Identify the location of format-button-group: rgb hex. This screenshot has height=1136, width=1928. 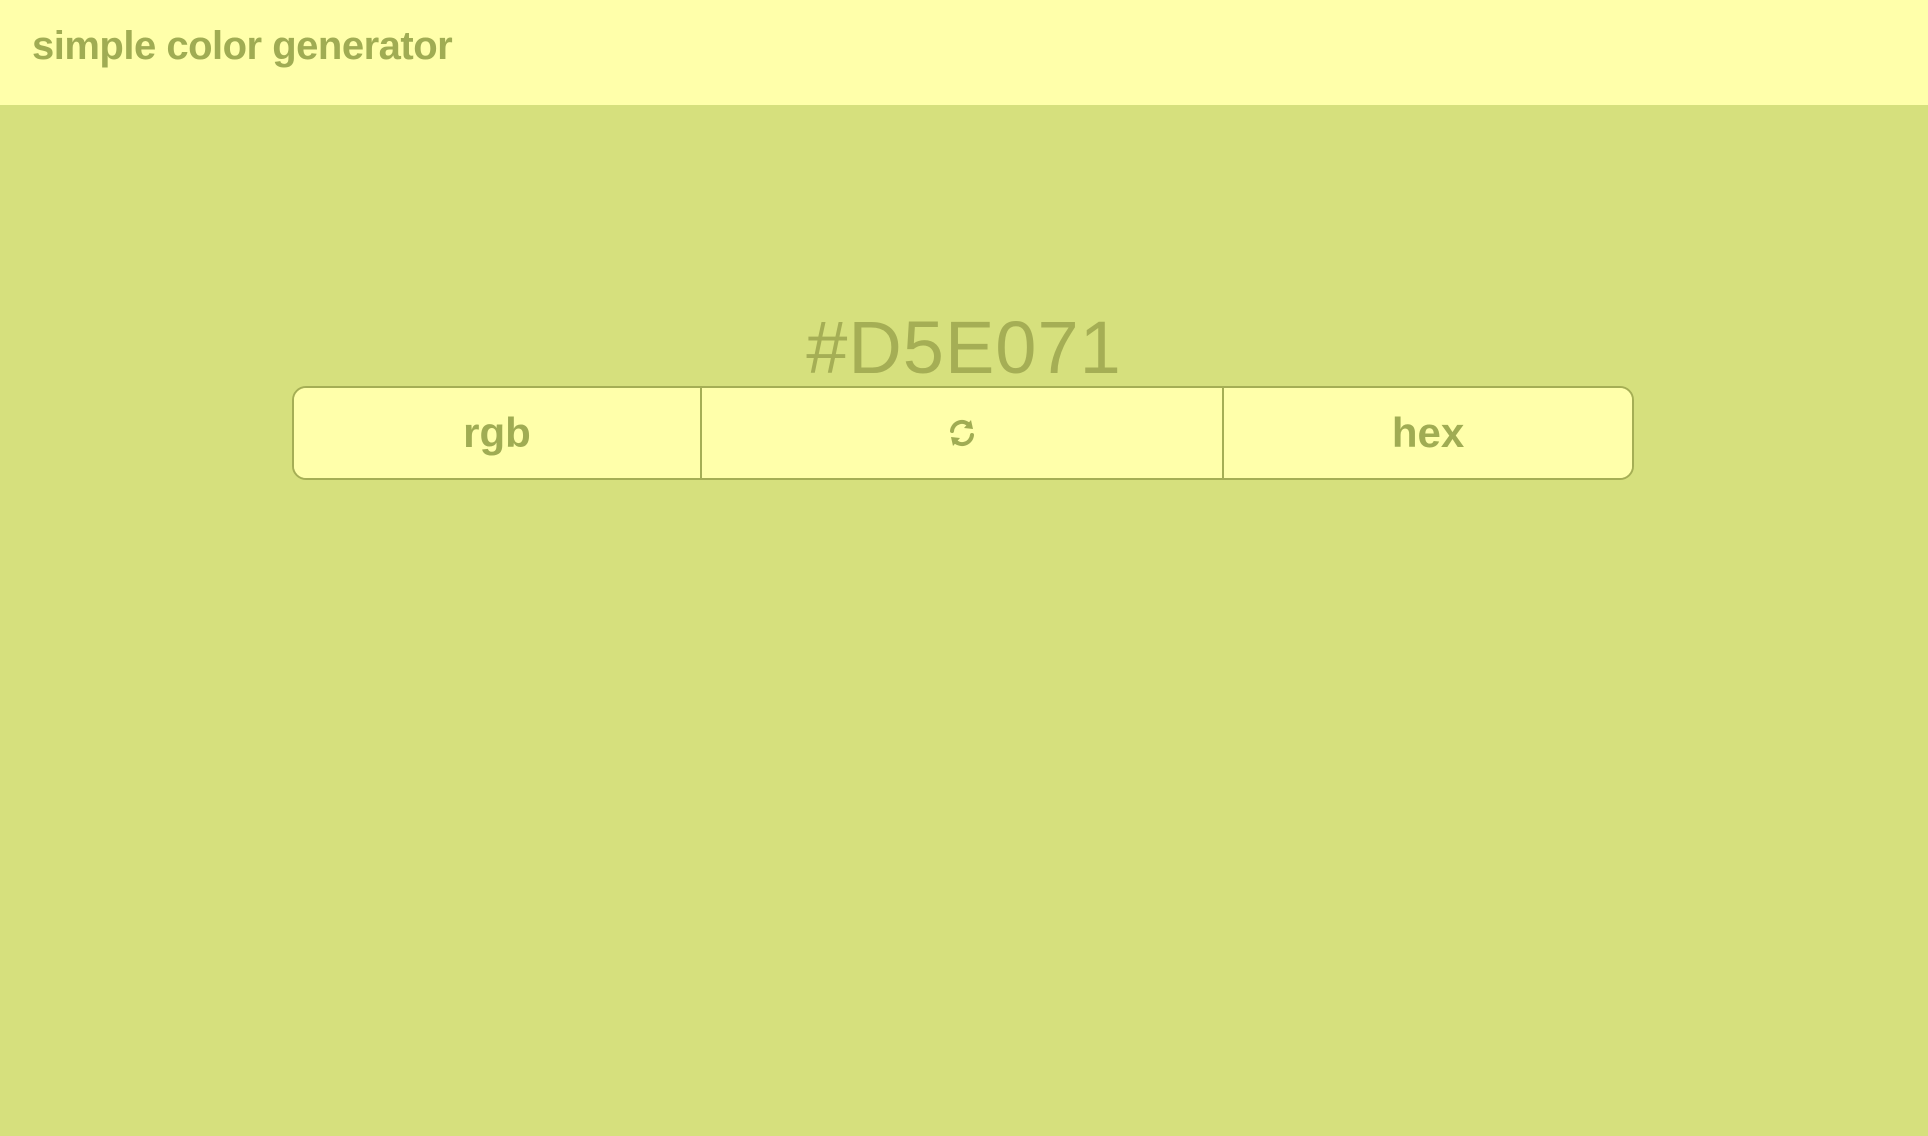
(963, 433).